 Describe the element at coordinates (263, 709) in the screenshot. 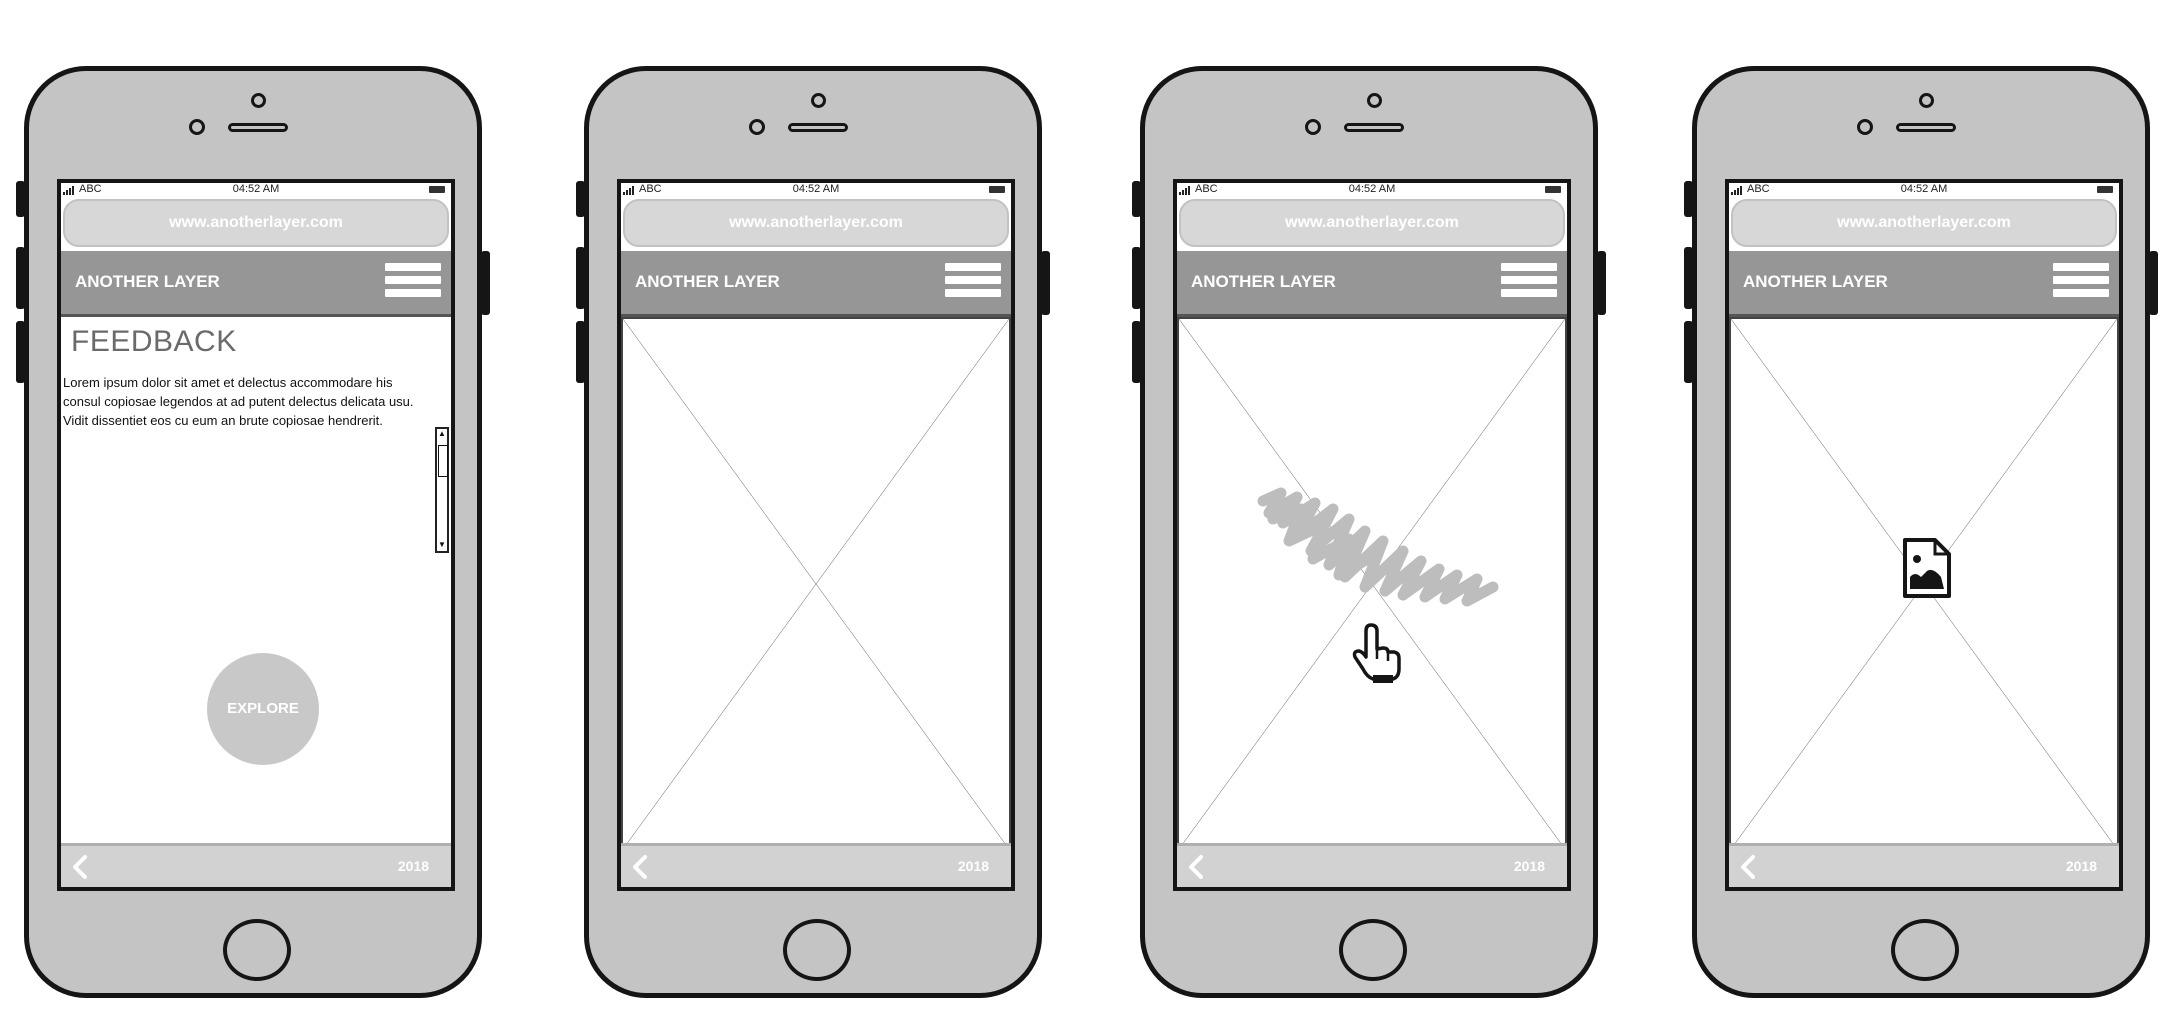

I see `explore-button: EXPLORE` at that location.